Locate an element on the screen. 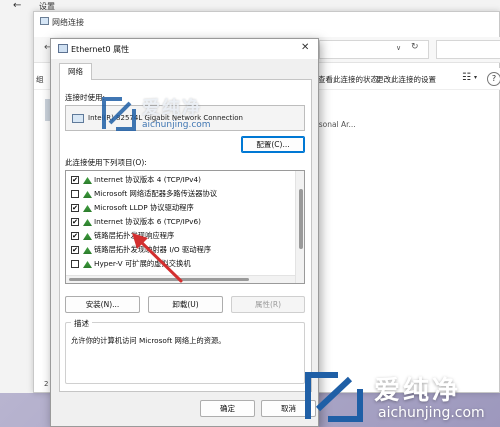  ok-button: 确定 is located at coordinates (227, 408).